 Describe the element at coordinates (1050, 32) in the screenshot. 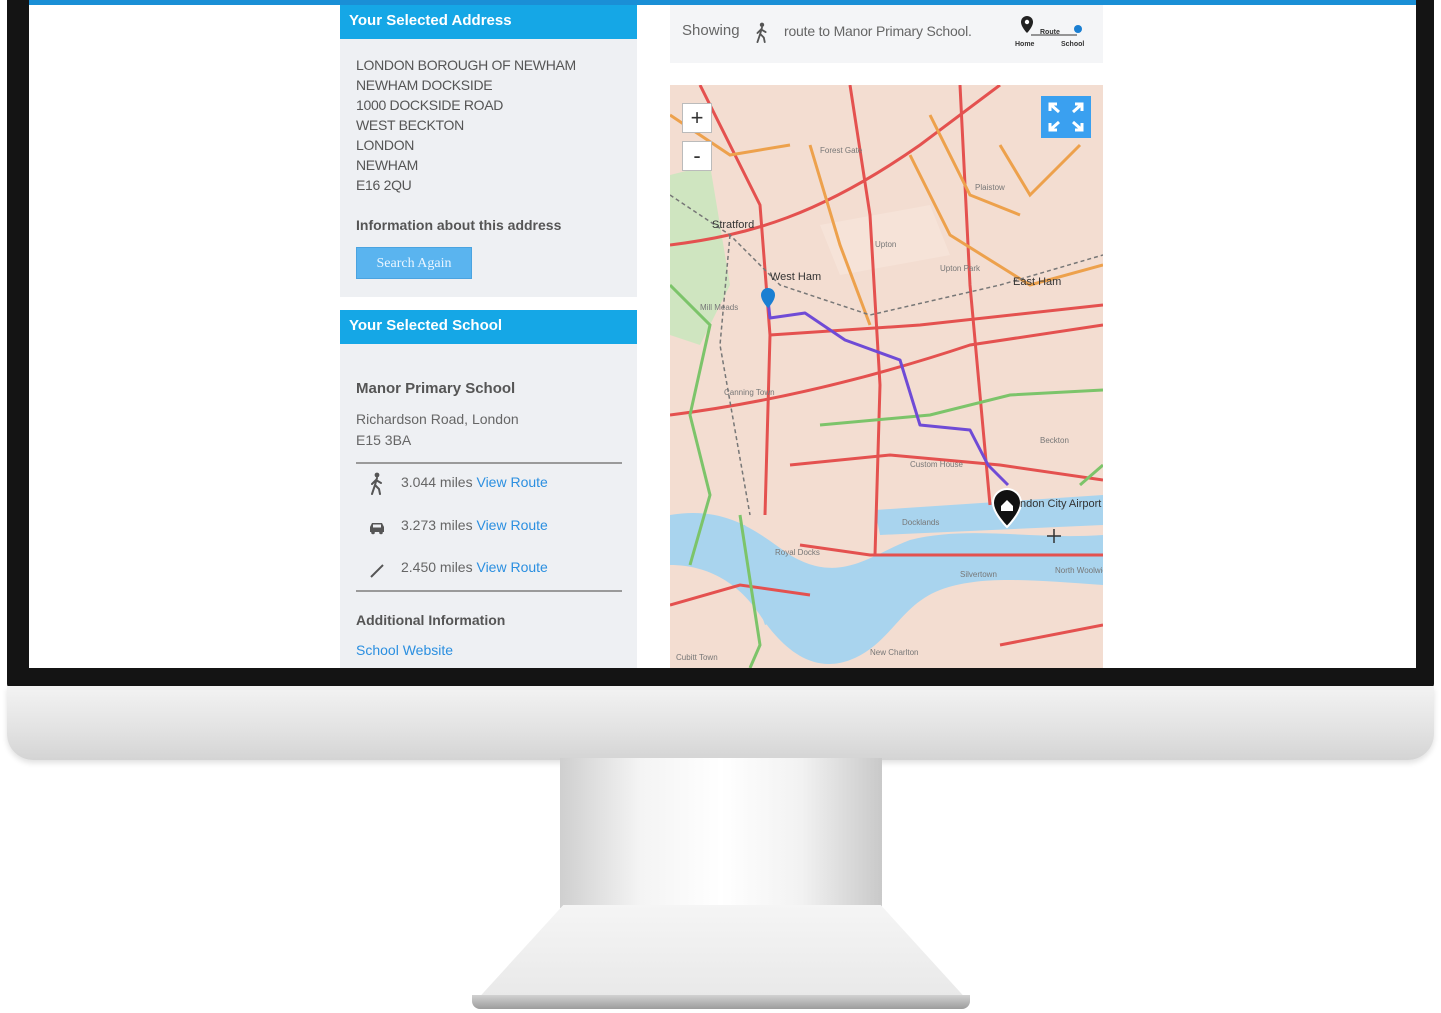

I see `legend-route-label: Route` at that location.